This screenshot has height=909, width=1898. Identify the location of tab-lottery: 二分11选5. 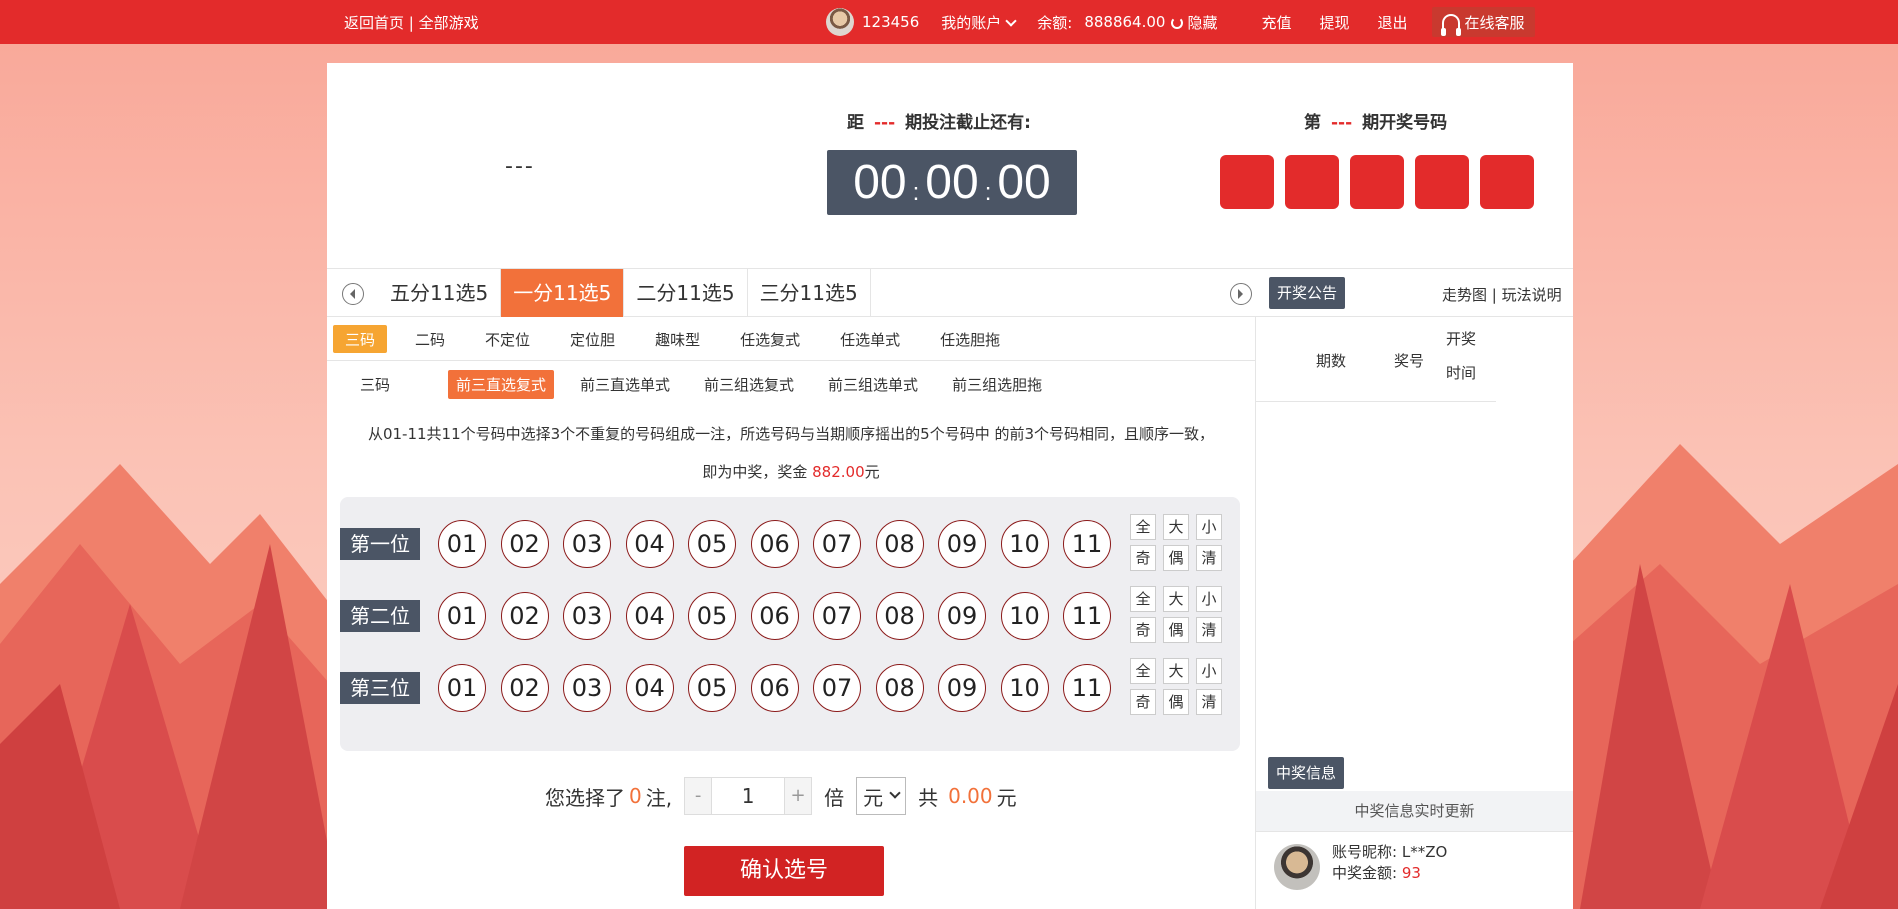
(686, 293).